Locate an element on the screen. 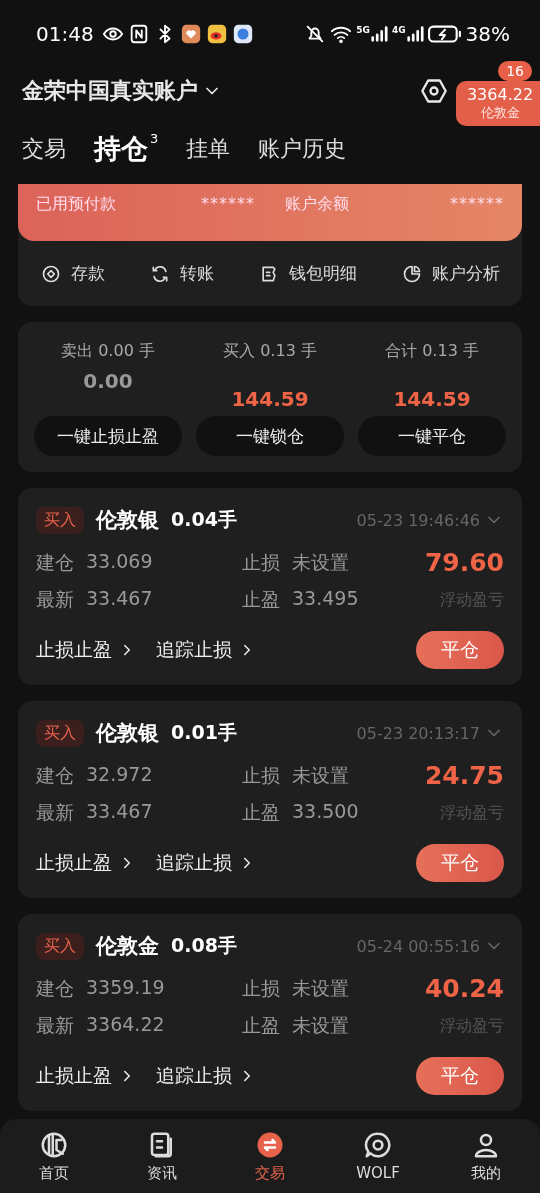  summary-label: 买入 0.13 手 is located at coordinates (270, 351).